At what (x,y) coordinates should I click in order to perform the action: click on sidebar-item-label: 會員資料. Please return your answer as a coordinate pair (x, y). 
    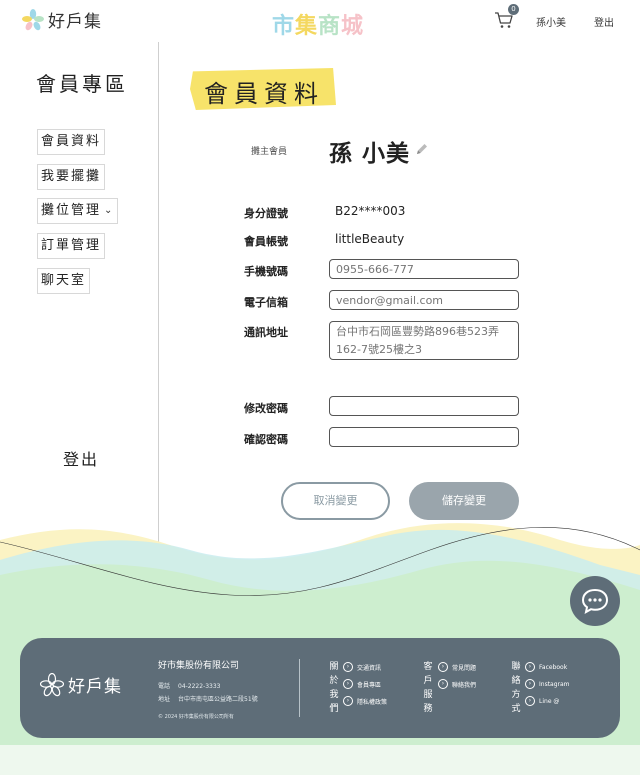
    Looking at the image, I should click on (71, 141).